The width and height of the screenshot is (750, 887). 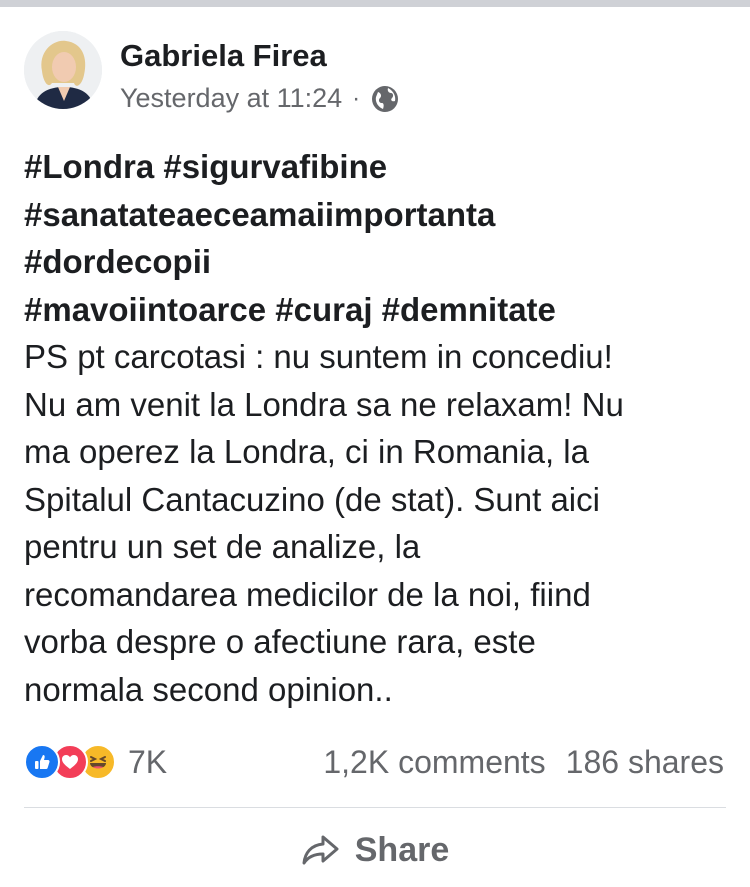 I want to click on hashtag-line: #dordecopii, so click(x=374, y=262).